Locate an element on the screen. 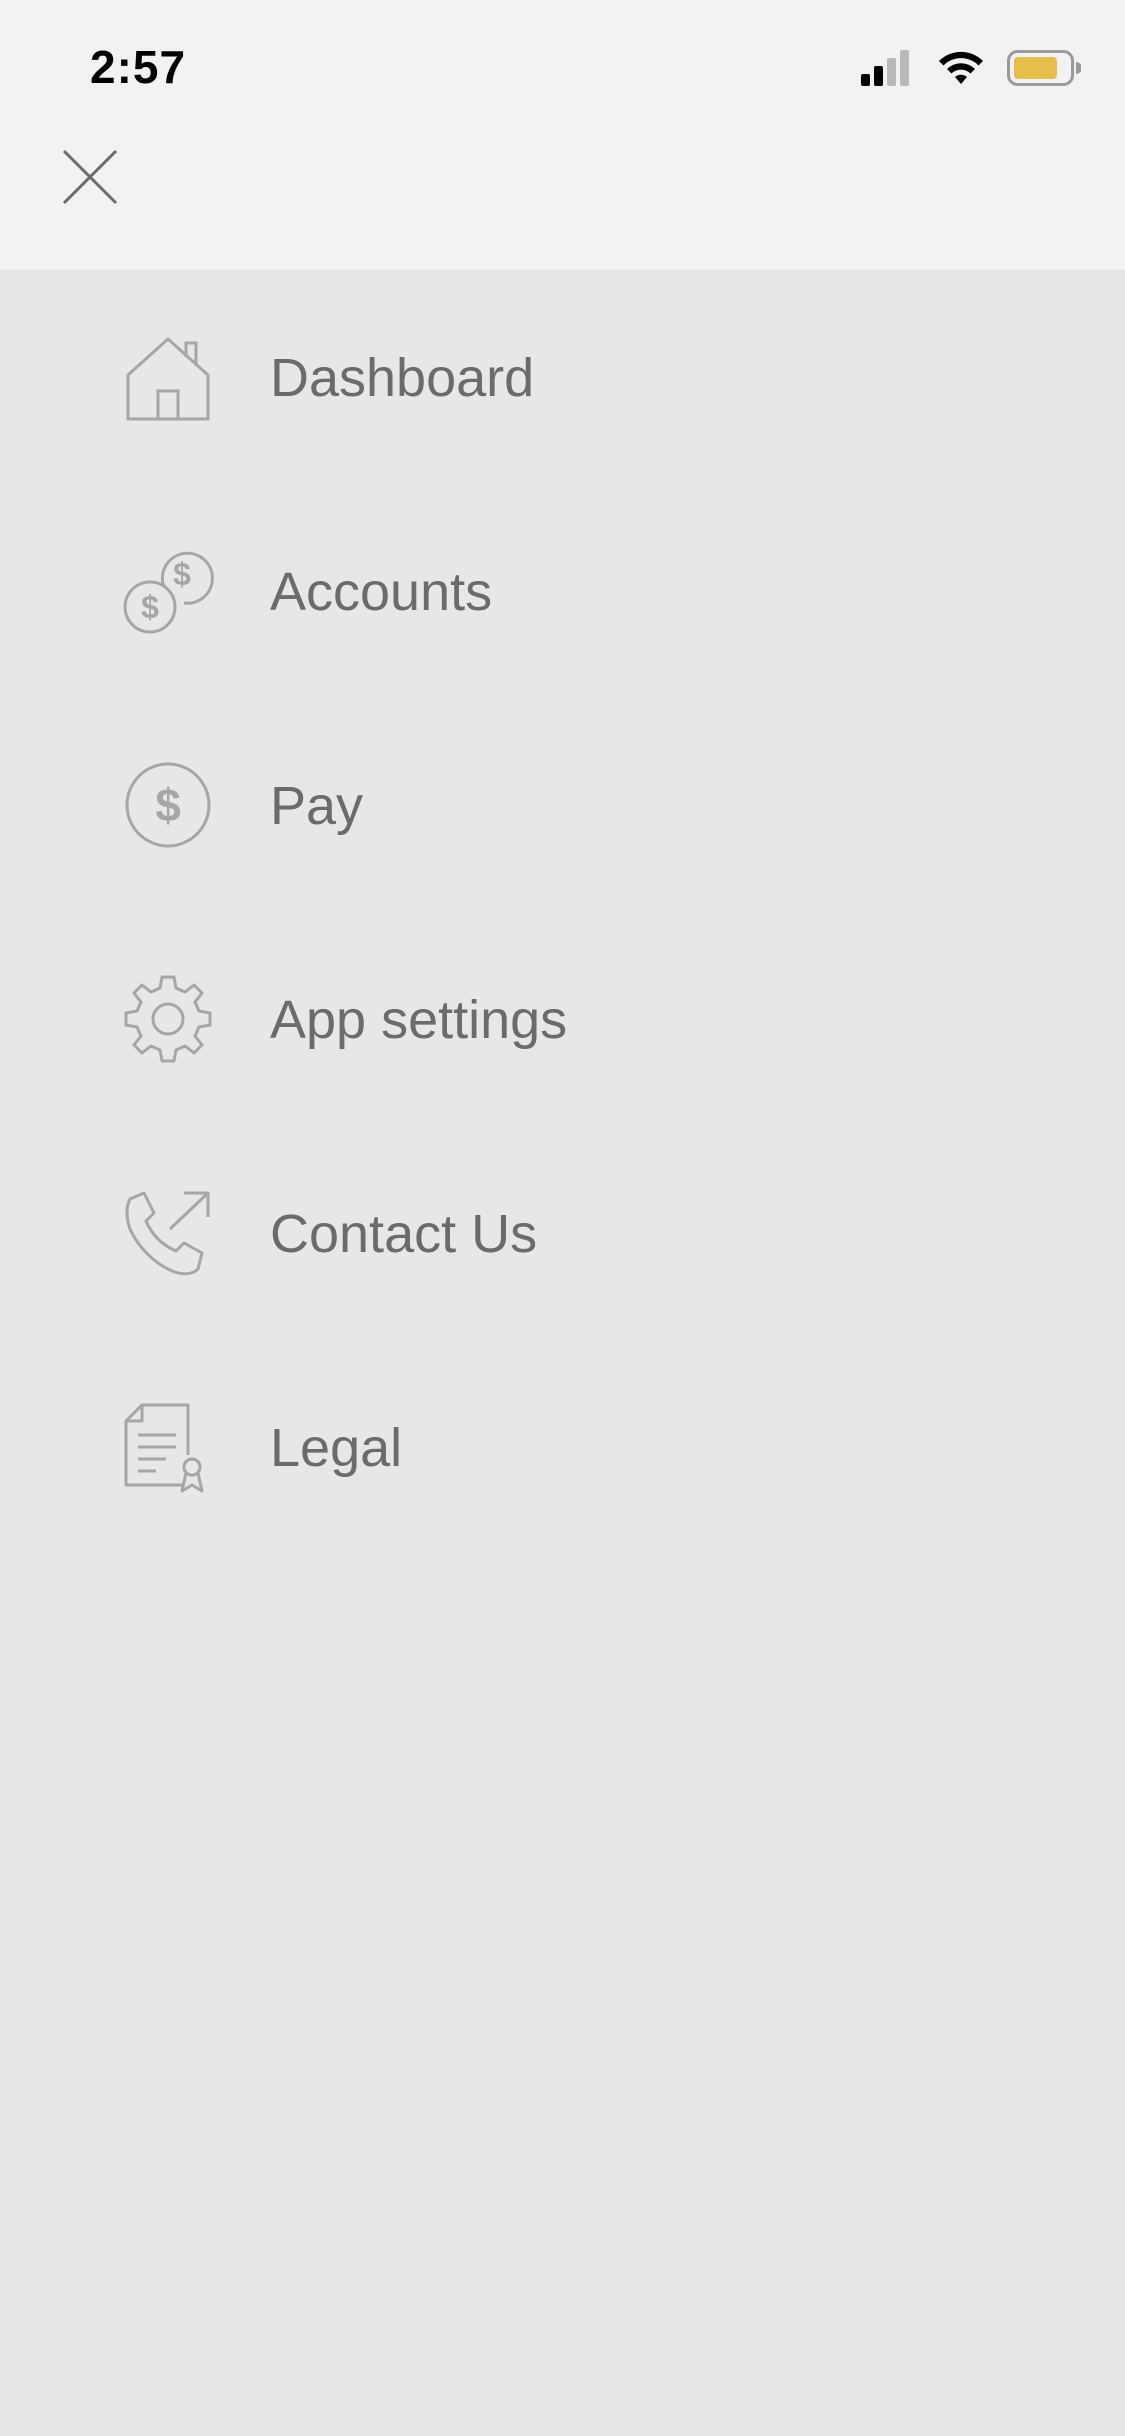 This screenshot has width=1125, height=2436. menu-item-legal: Legal is located at coordinates (562, 1447).